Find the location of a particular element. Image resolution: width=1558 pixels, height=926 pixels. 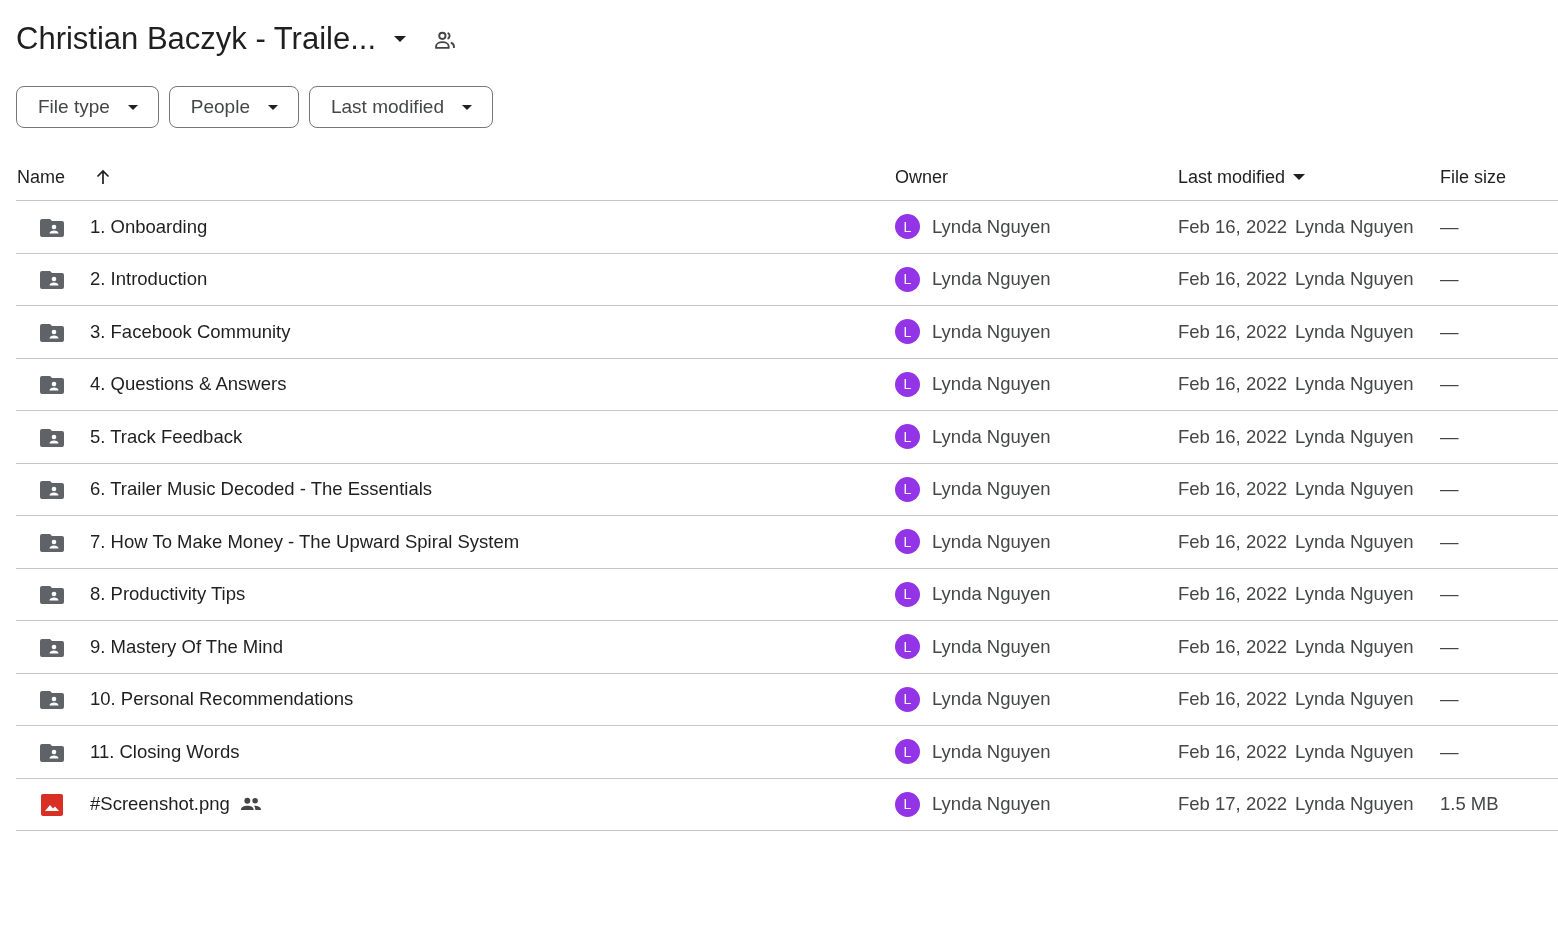

file-name: 10. Personal Recommendations is located at coordinates (222, 699).